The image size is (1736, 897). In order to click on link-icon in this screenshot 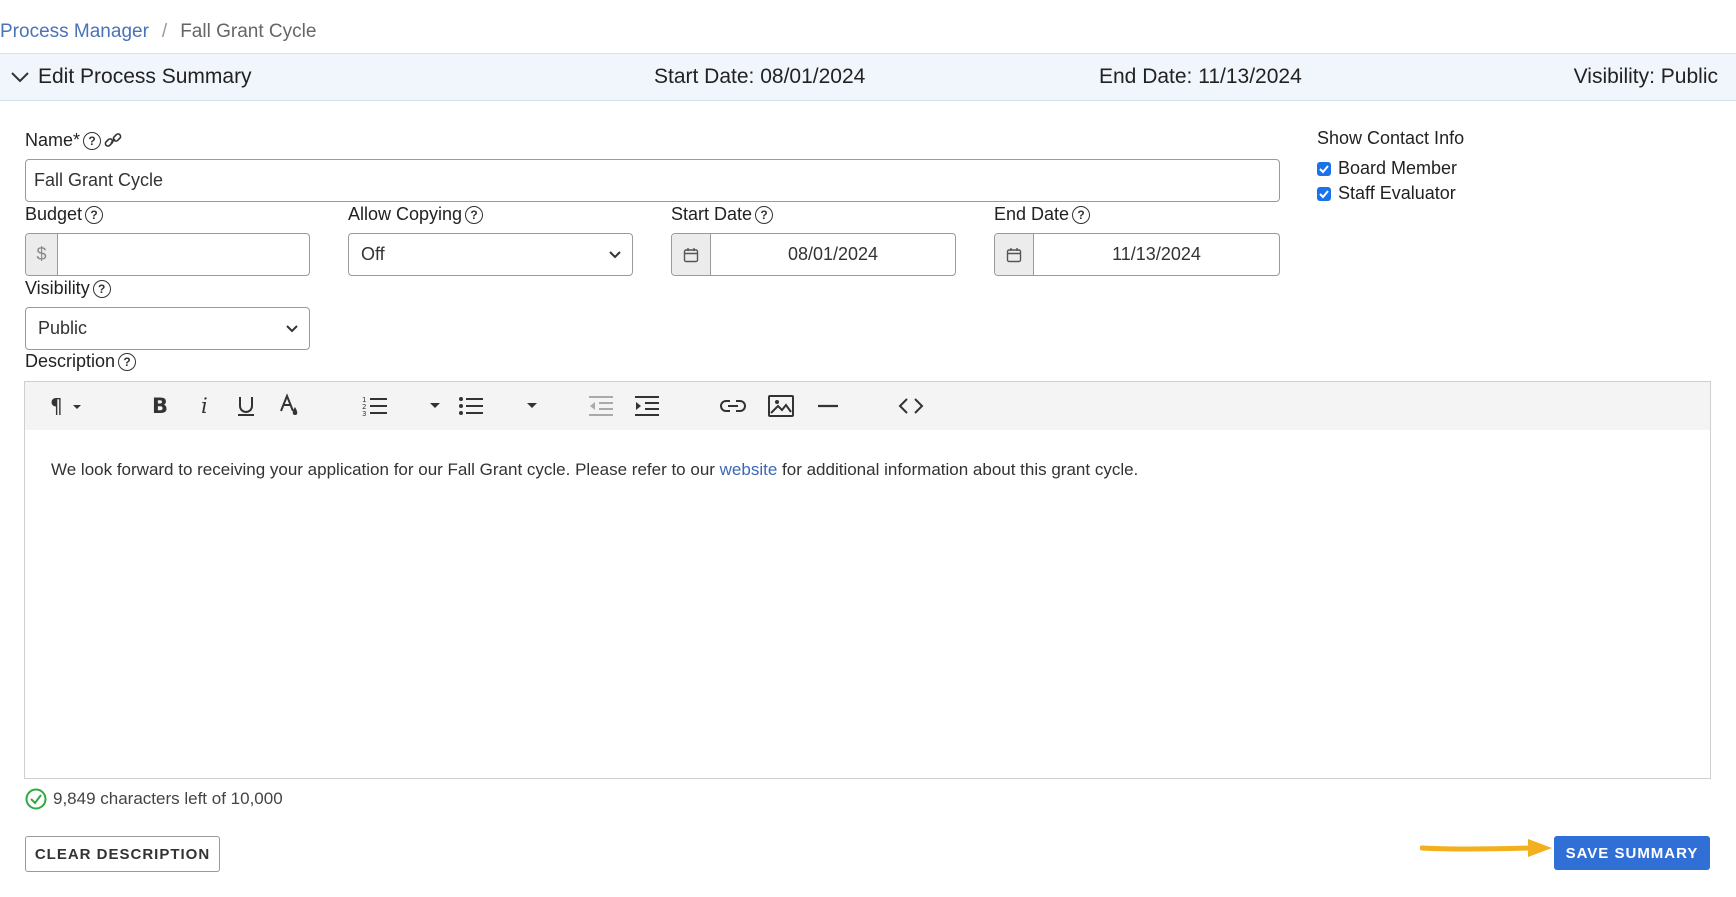, I will do `click(113, 141)`.